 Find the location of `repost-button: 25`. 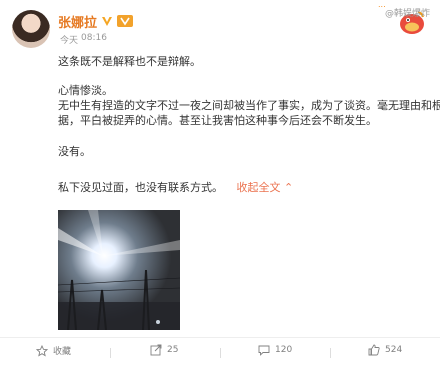

repost-button: 25 is located at coordinates (164, 350).